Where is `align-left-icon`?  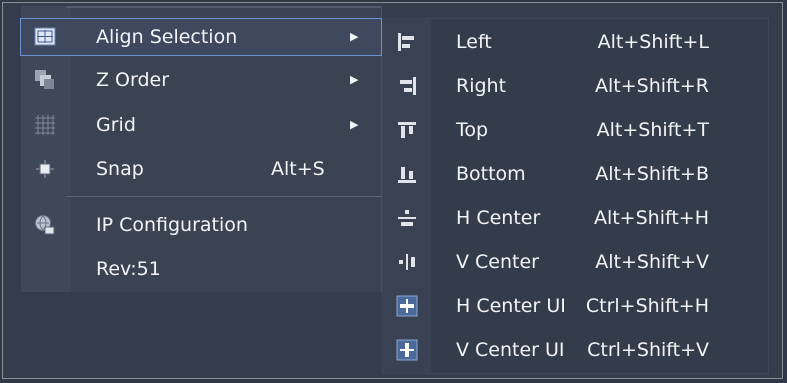 align-left-icon is located at coordinates (407, 42).